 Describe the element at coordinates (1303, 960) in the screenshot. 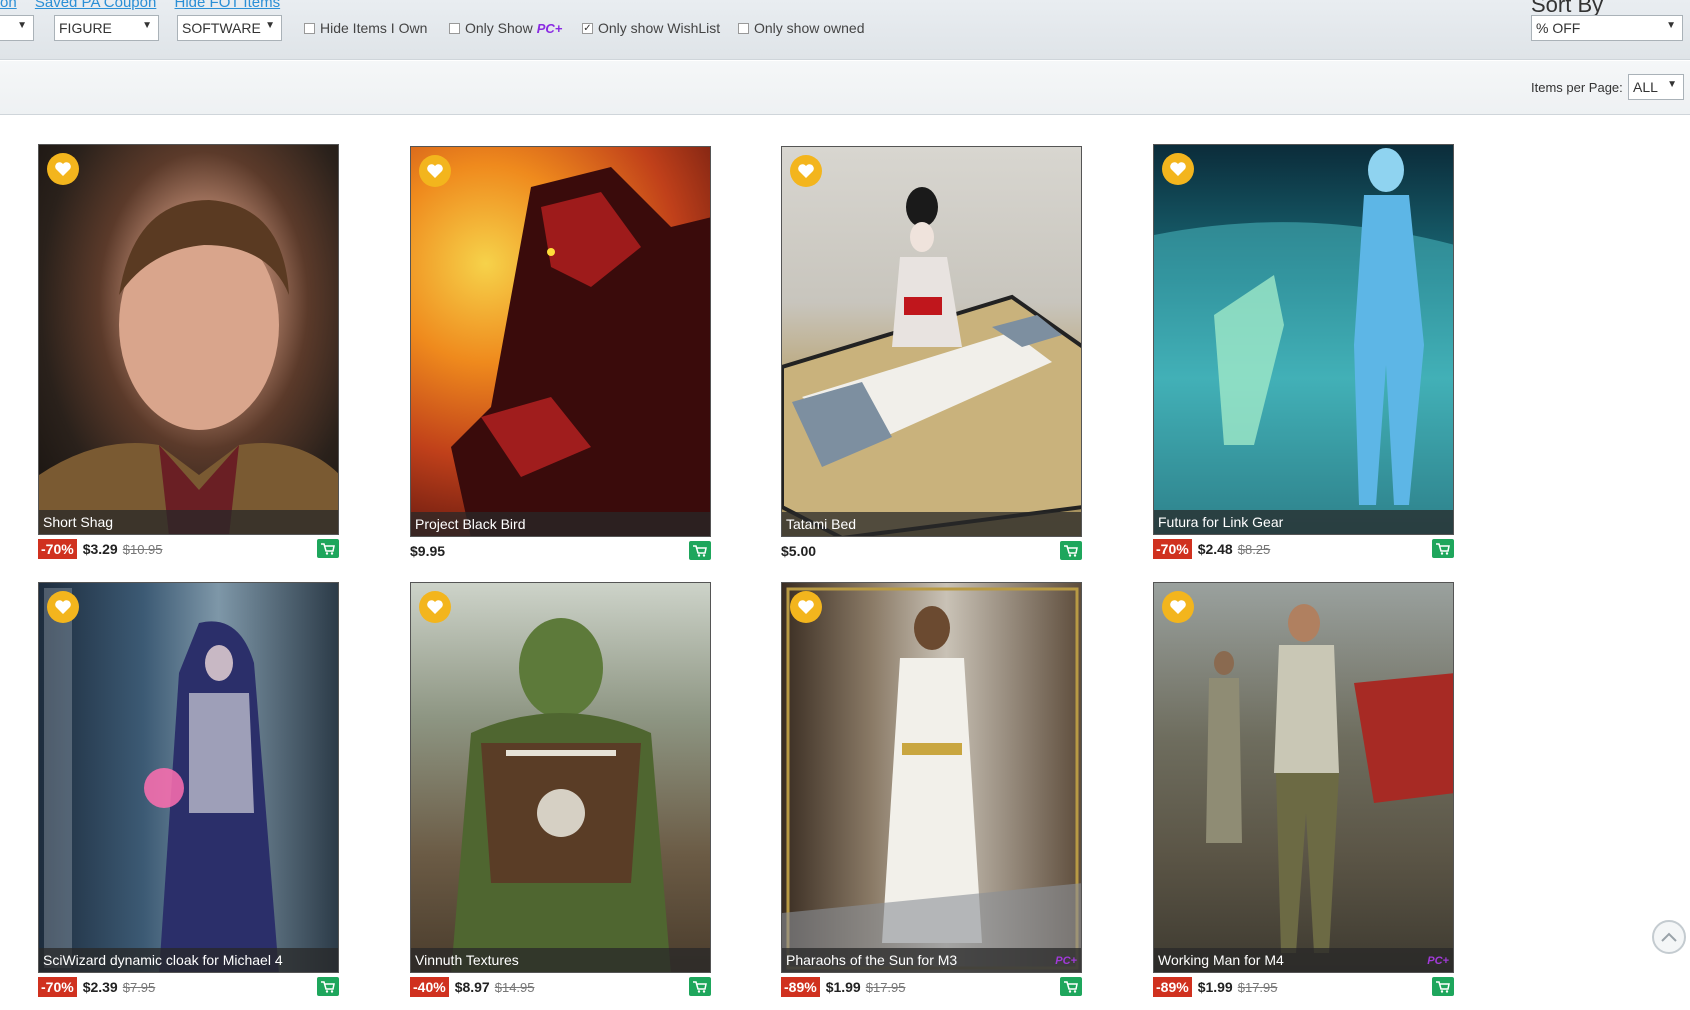

I see `product-title: Working Man for M4` at that location.